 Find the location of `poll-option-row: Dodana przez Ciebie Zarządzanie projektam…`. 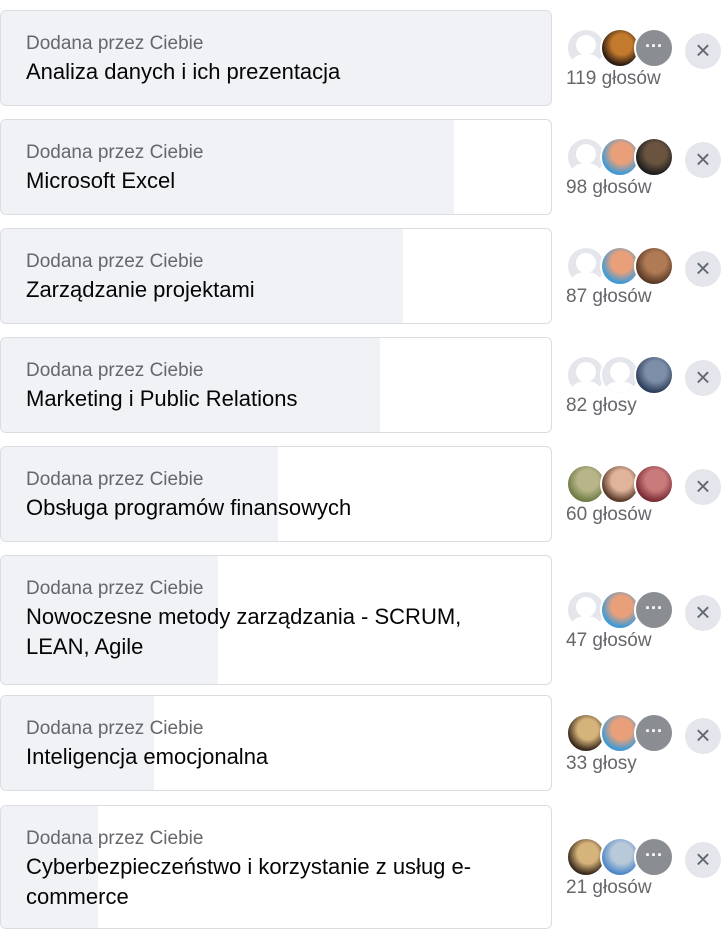

poll-option-row: Dodana przez Ciebie Zarządzanie projektam… is located at coordinates (360, 276).